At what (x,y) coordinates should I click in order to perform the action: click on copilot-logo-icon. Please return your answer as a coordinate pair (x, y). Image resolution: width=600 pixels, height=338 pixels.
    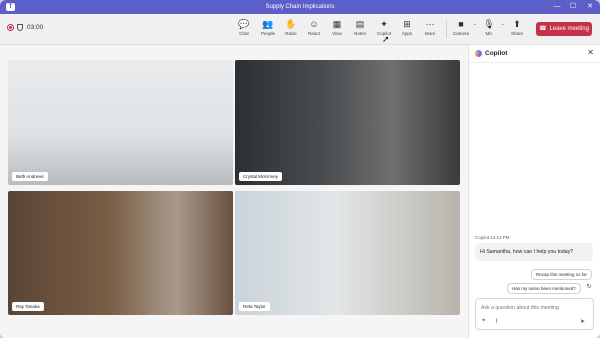
    Looking at the image, I should click on (478, 53).